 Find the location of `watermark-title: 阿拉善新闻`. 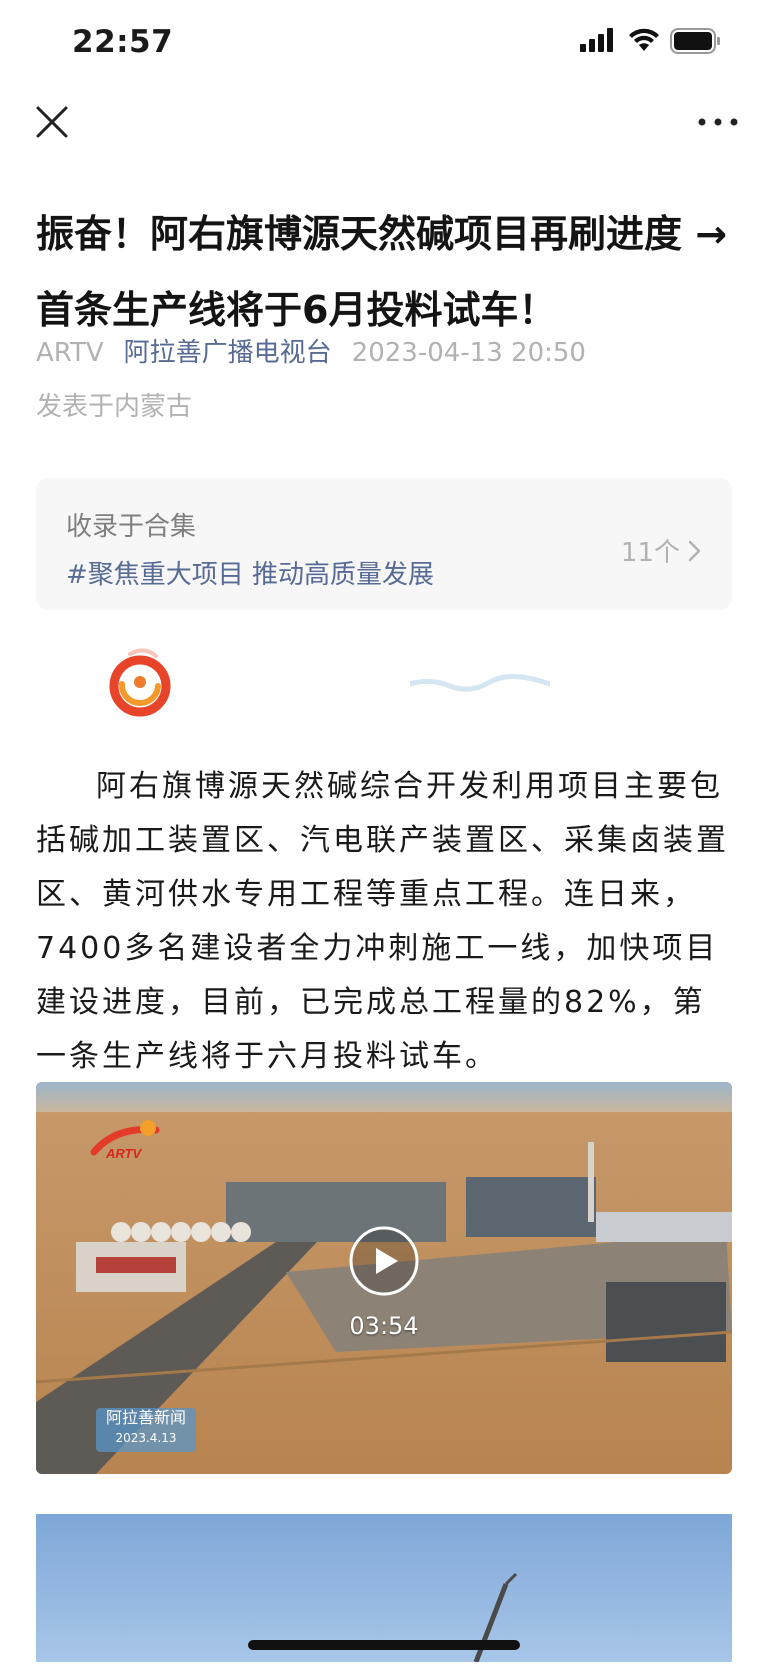

watermark-title: 阿拉善新闻 is located at coordinates (145, 1417).